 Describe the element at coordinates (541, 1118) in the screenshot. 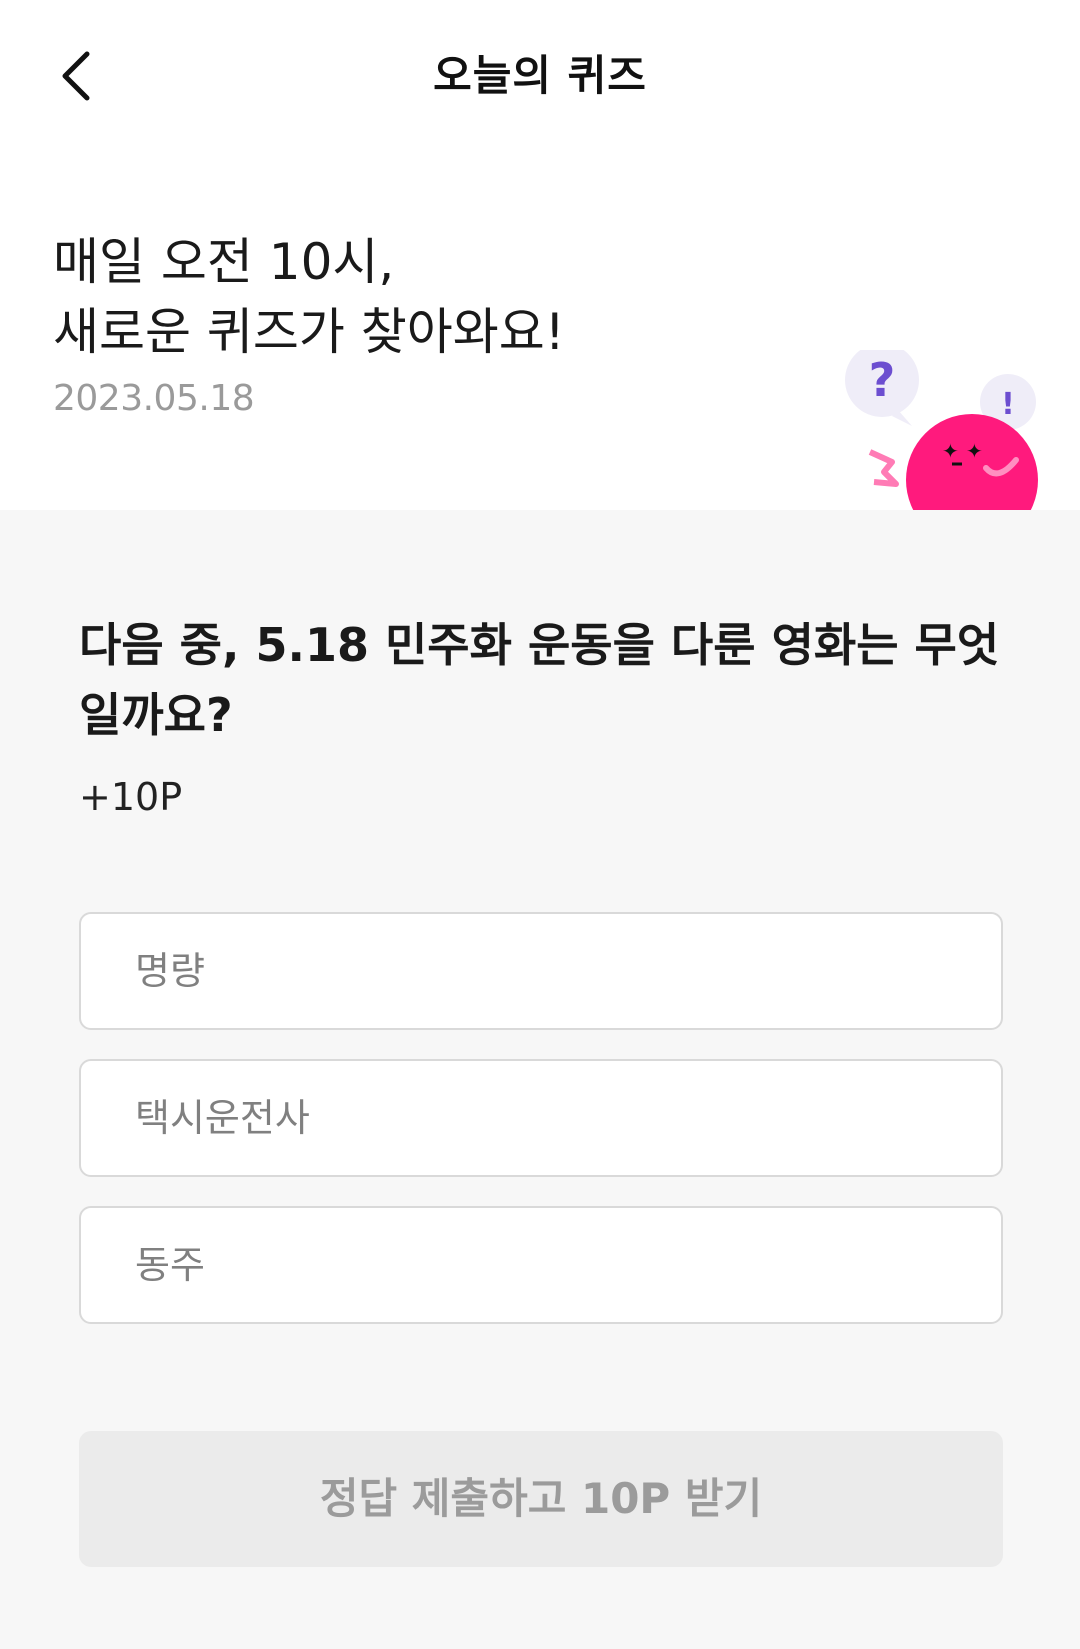

I see `answer-option-2: 택시운전사` at that location.